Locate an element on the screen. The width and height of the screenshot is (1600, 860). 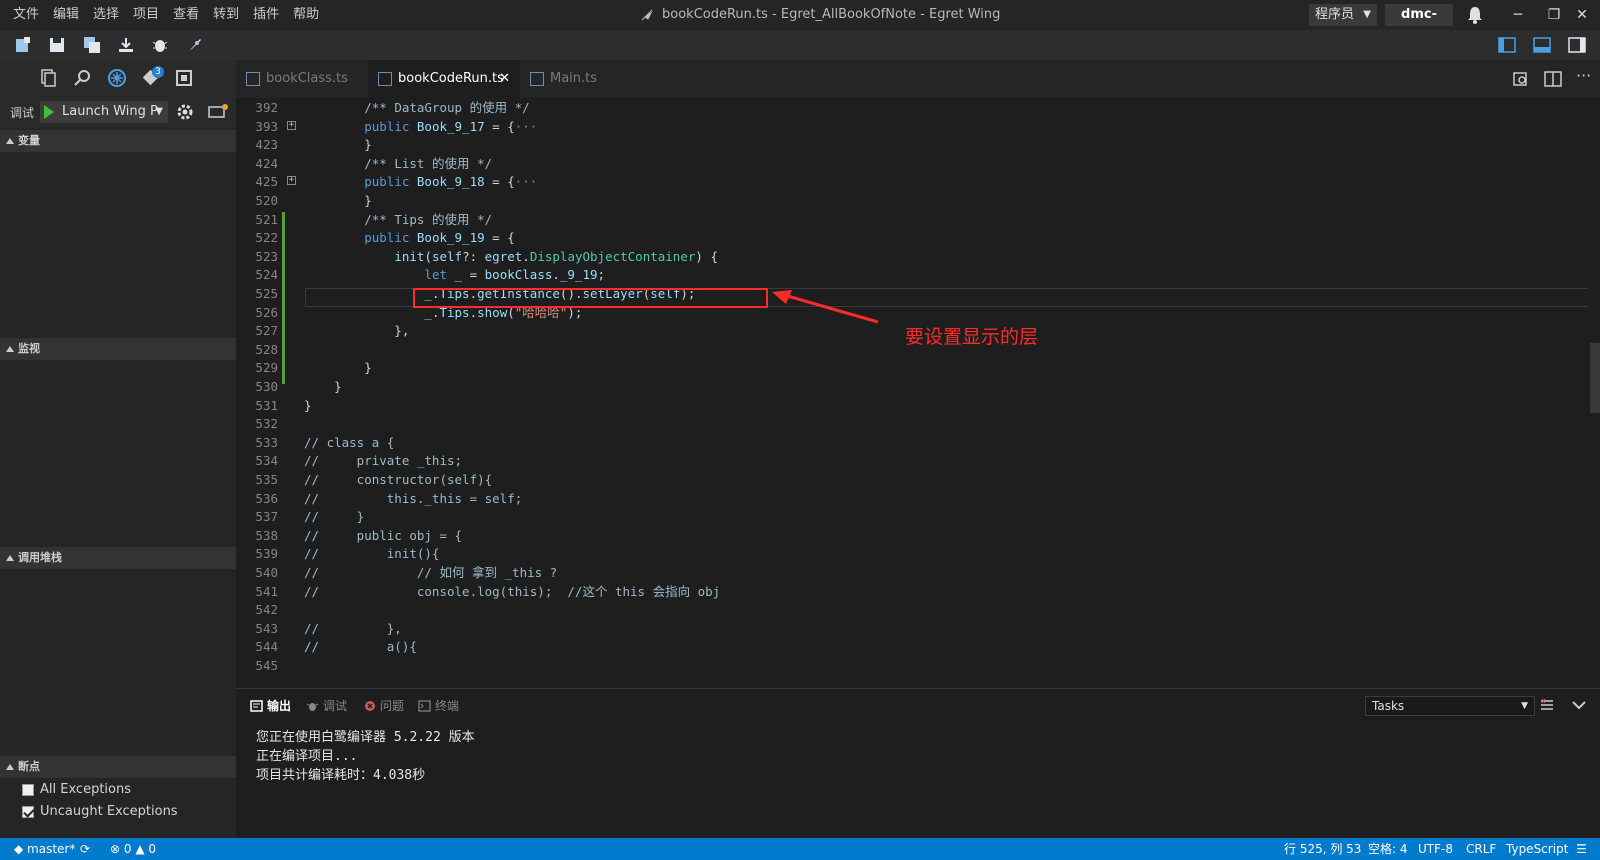
code-line: 524 let _ = bookClass._9_19; is located at coordinates (918, 274).